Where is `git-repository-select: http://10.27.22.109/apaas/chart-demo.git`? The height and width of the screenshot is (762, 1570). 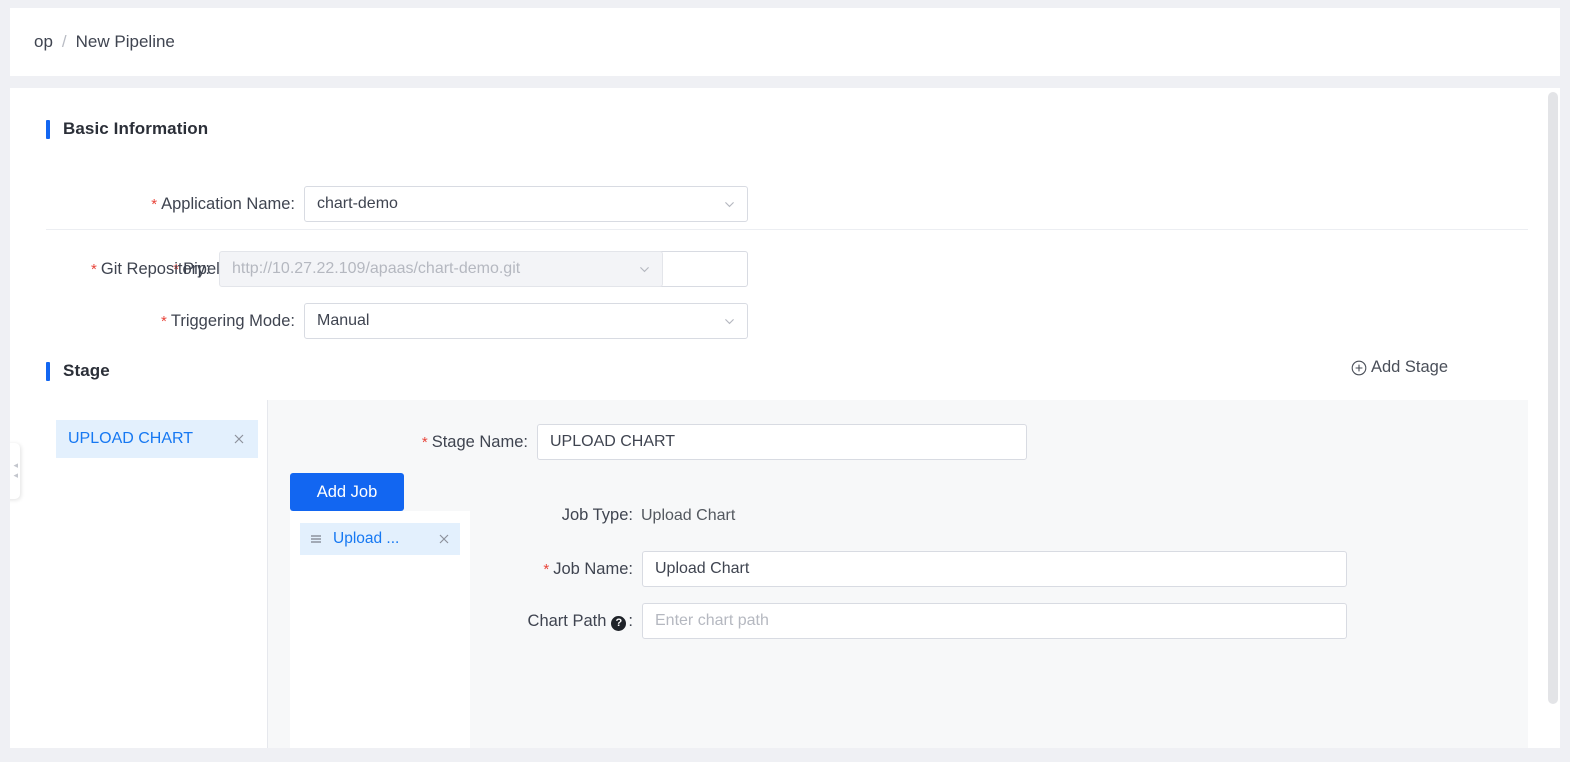
git-repository-select: http://10.27.22.109/apaas/chart-demo.git is located at coordinates (441, 269).